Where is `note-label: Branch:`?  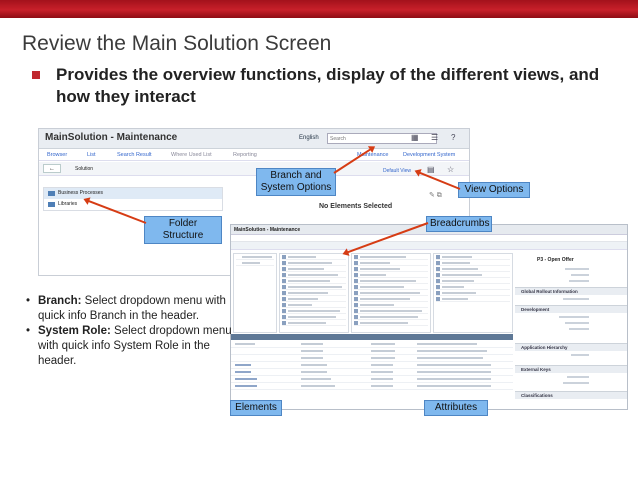 note-label: Branch: is located at coordinates (60, 301).